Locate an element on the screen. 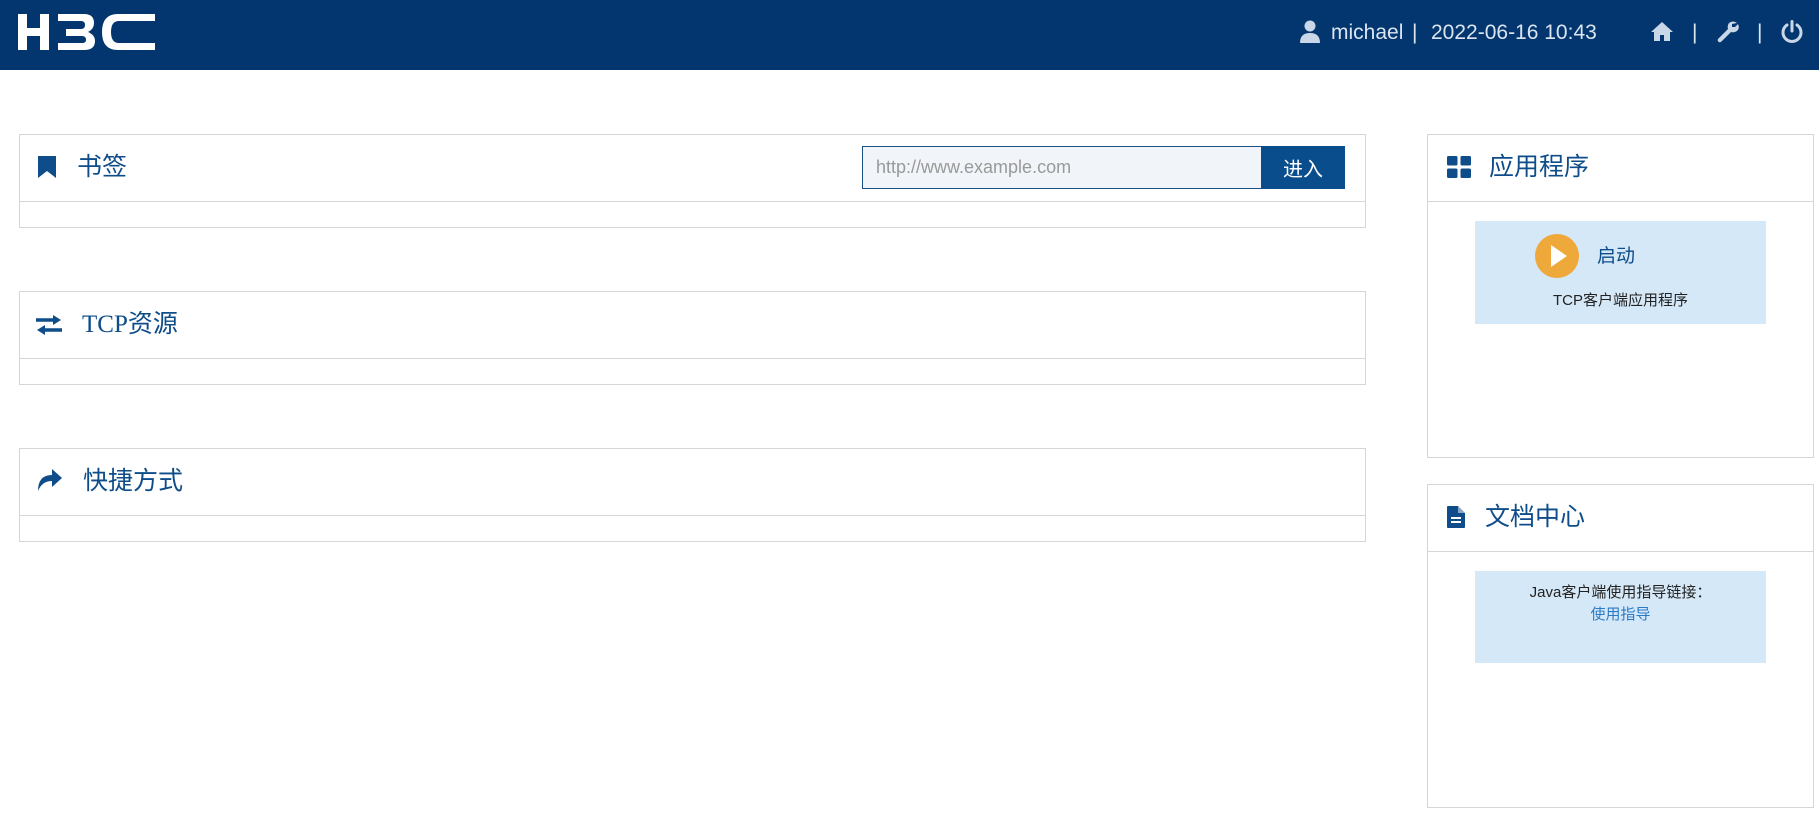 The height and width of the screenshot is (818, 1819). user-icon is located at coordinates (1310, 31).